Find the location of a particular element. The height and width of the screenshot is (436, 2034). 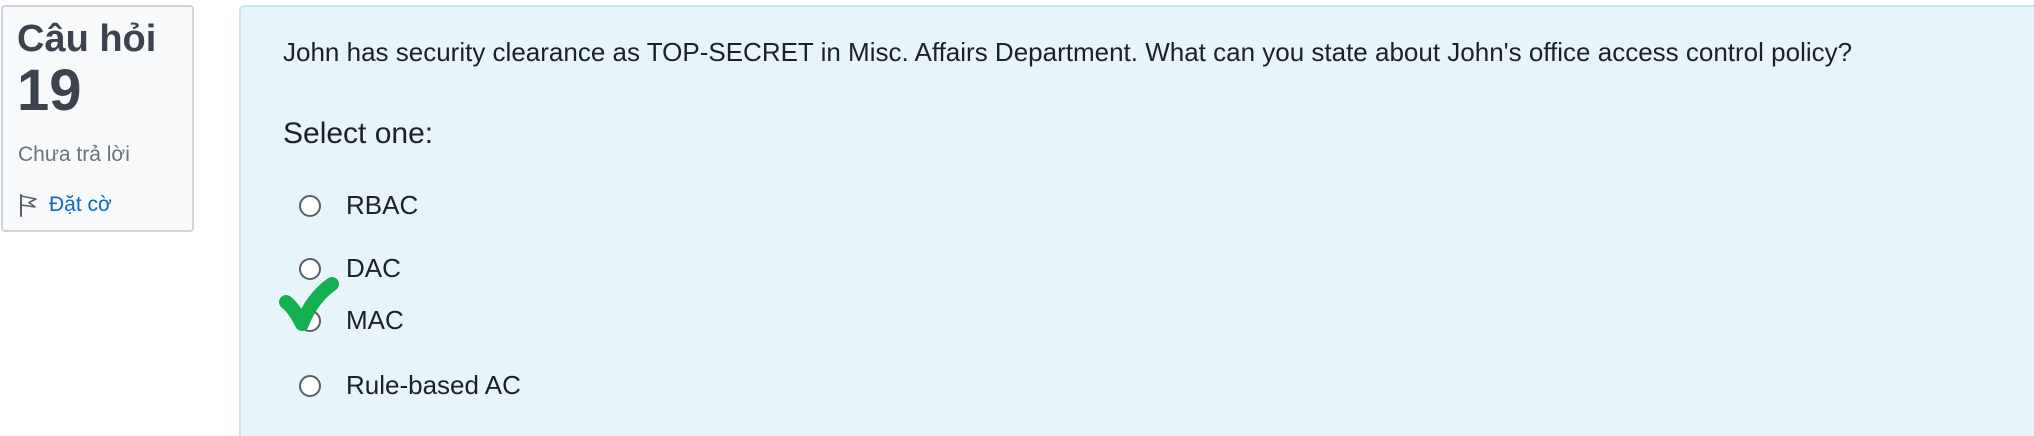

flag-question-link: Đặt cờ is located at coordinates (64, 205).